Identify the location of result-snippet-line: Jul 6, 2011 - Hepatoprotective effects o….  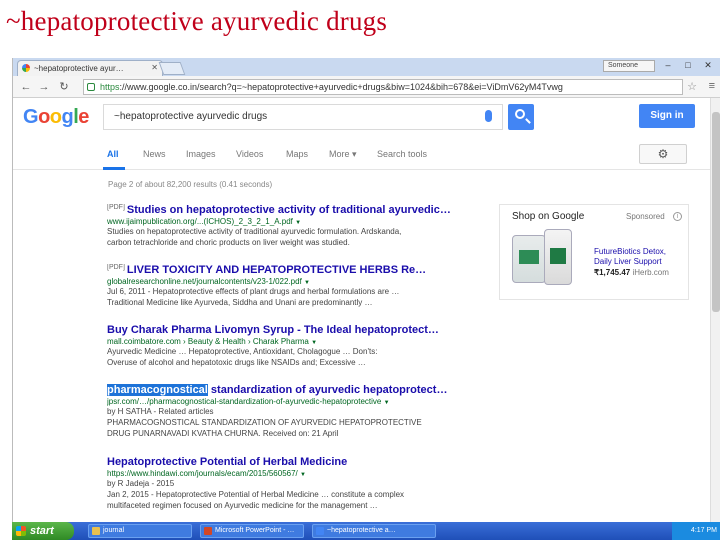
(253, 291).